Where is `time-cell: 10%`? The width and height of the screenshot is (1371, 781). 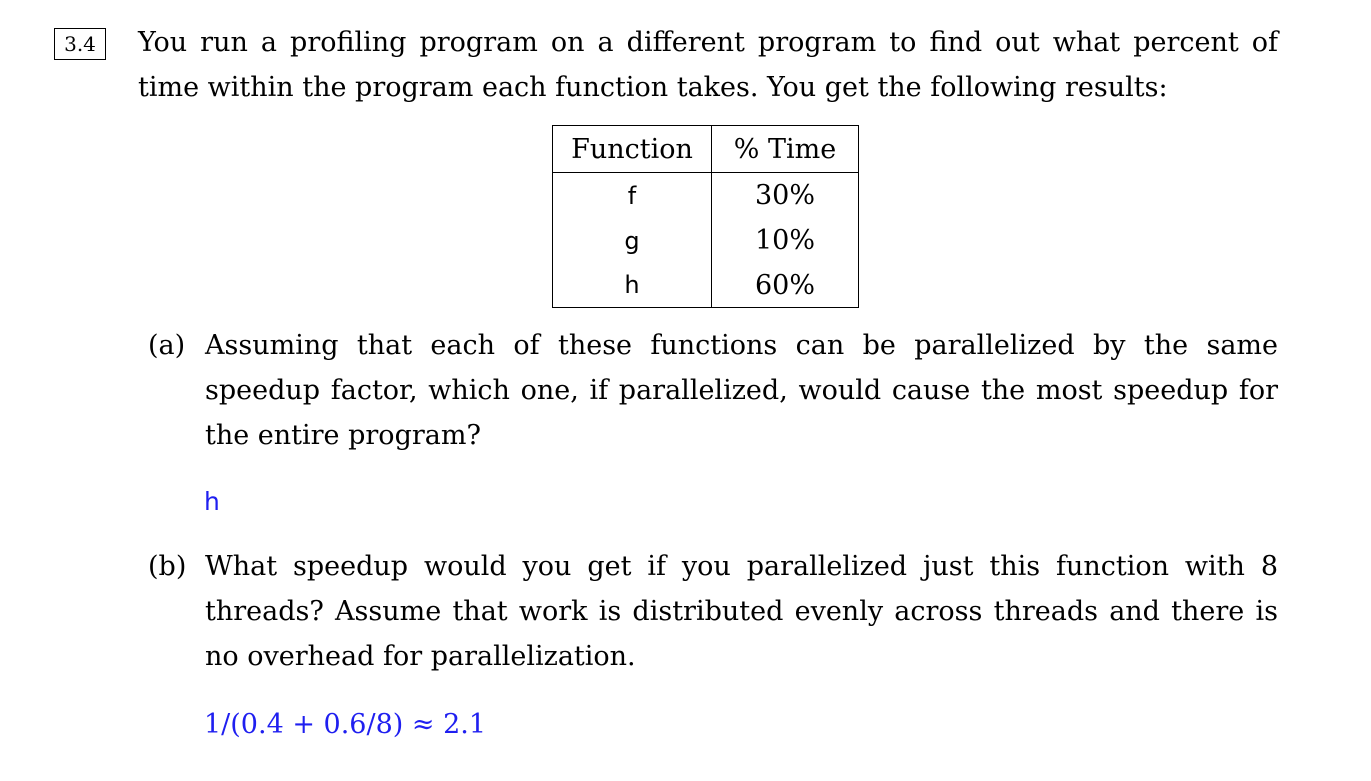
time-cell: 10% is located at coordinates (785, 240).